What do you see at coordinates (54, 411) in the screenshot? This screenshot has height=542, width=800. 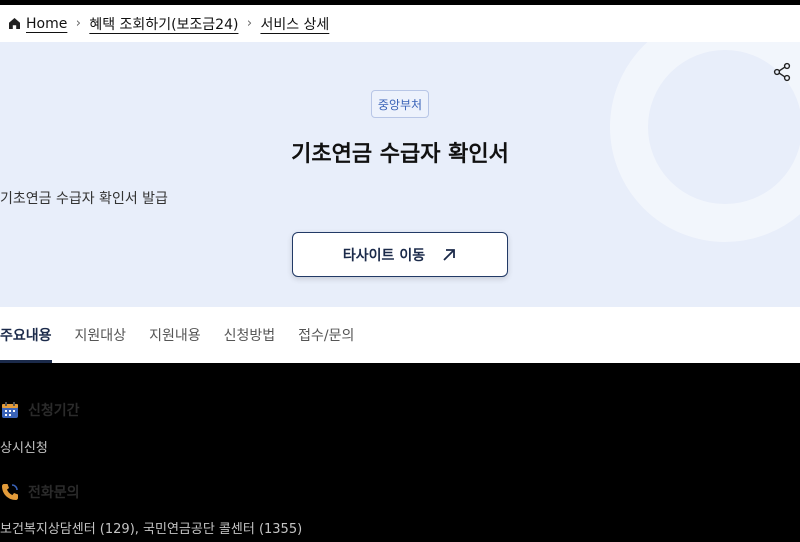 I see `application-period-label: 신청기간` at bounding box center [54, 411].